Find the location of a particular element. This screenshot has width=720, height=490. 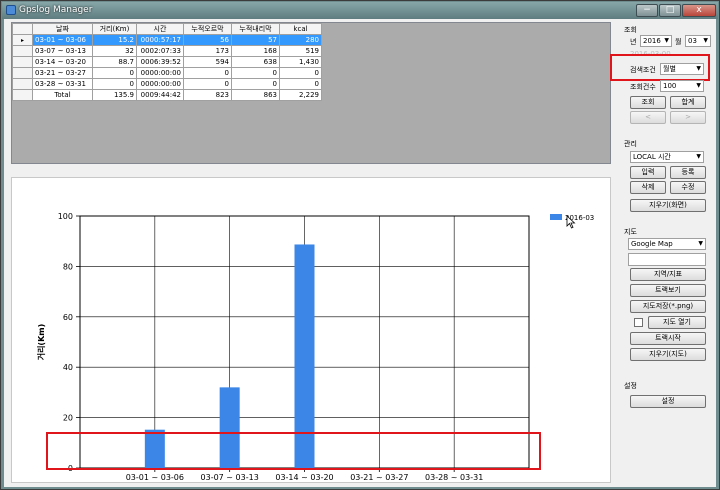

window-title: Gpslog Manager is located at coordinates (56, 10).